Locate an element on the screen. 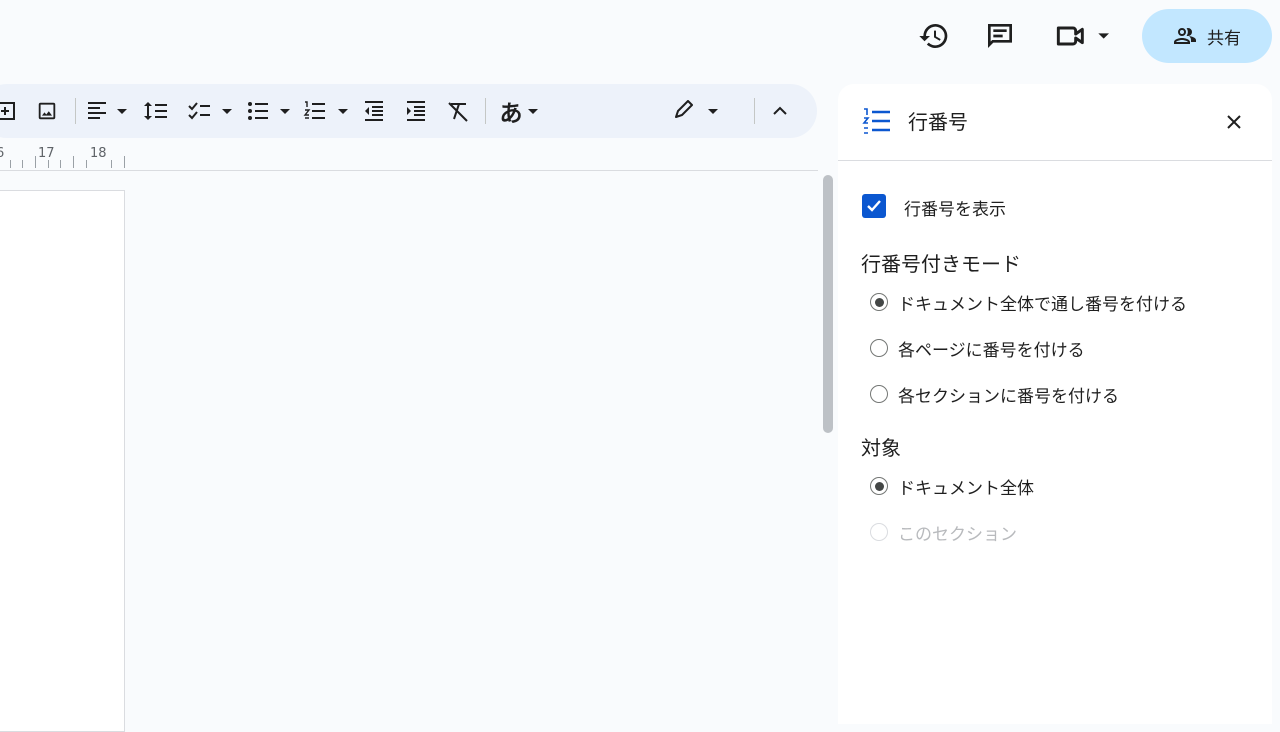  share-label: 共有 is located at coordinates (1224, 38).